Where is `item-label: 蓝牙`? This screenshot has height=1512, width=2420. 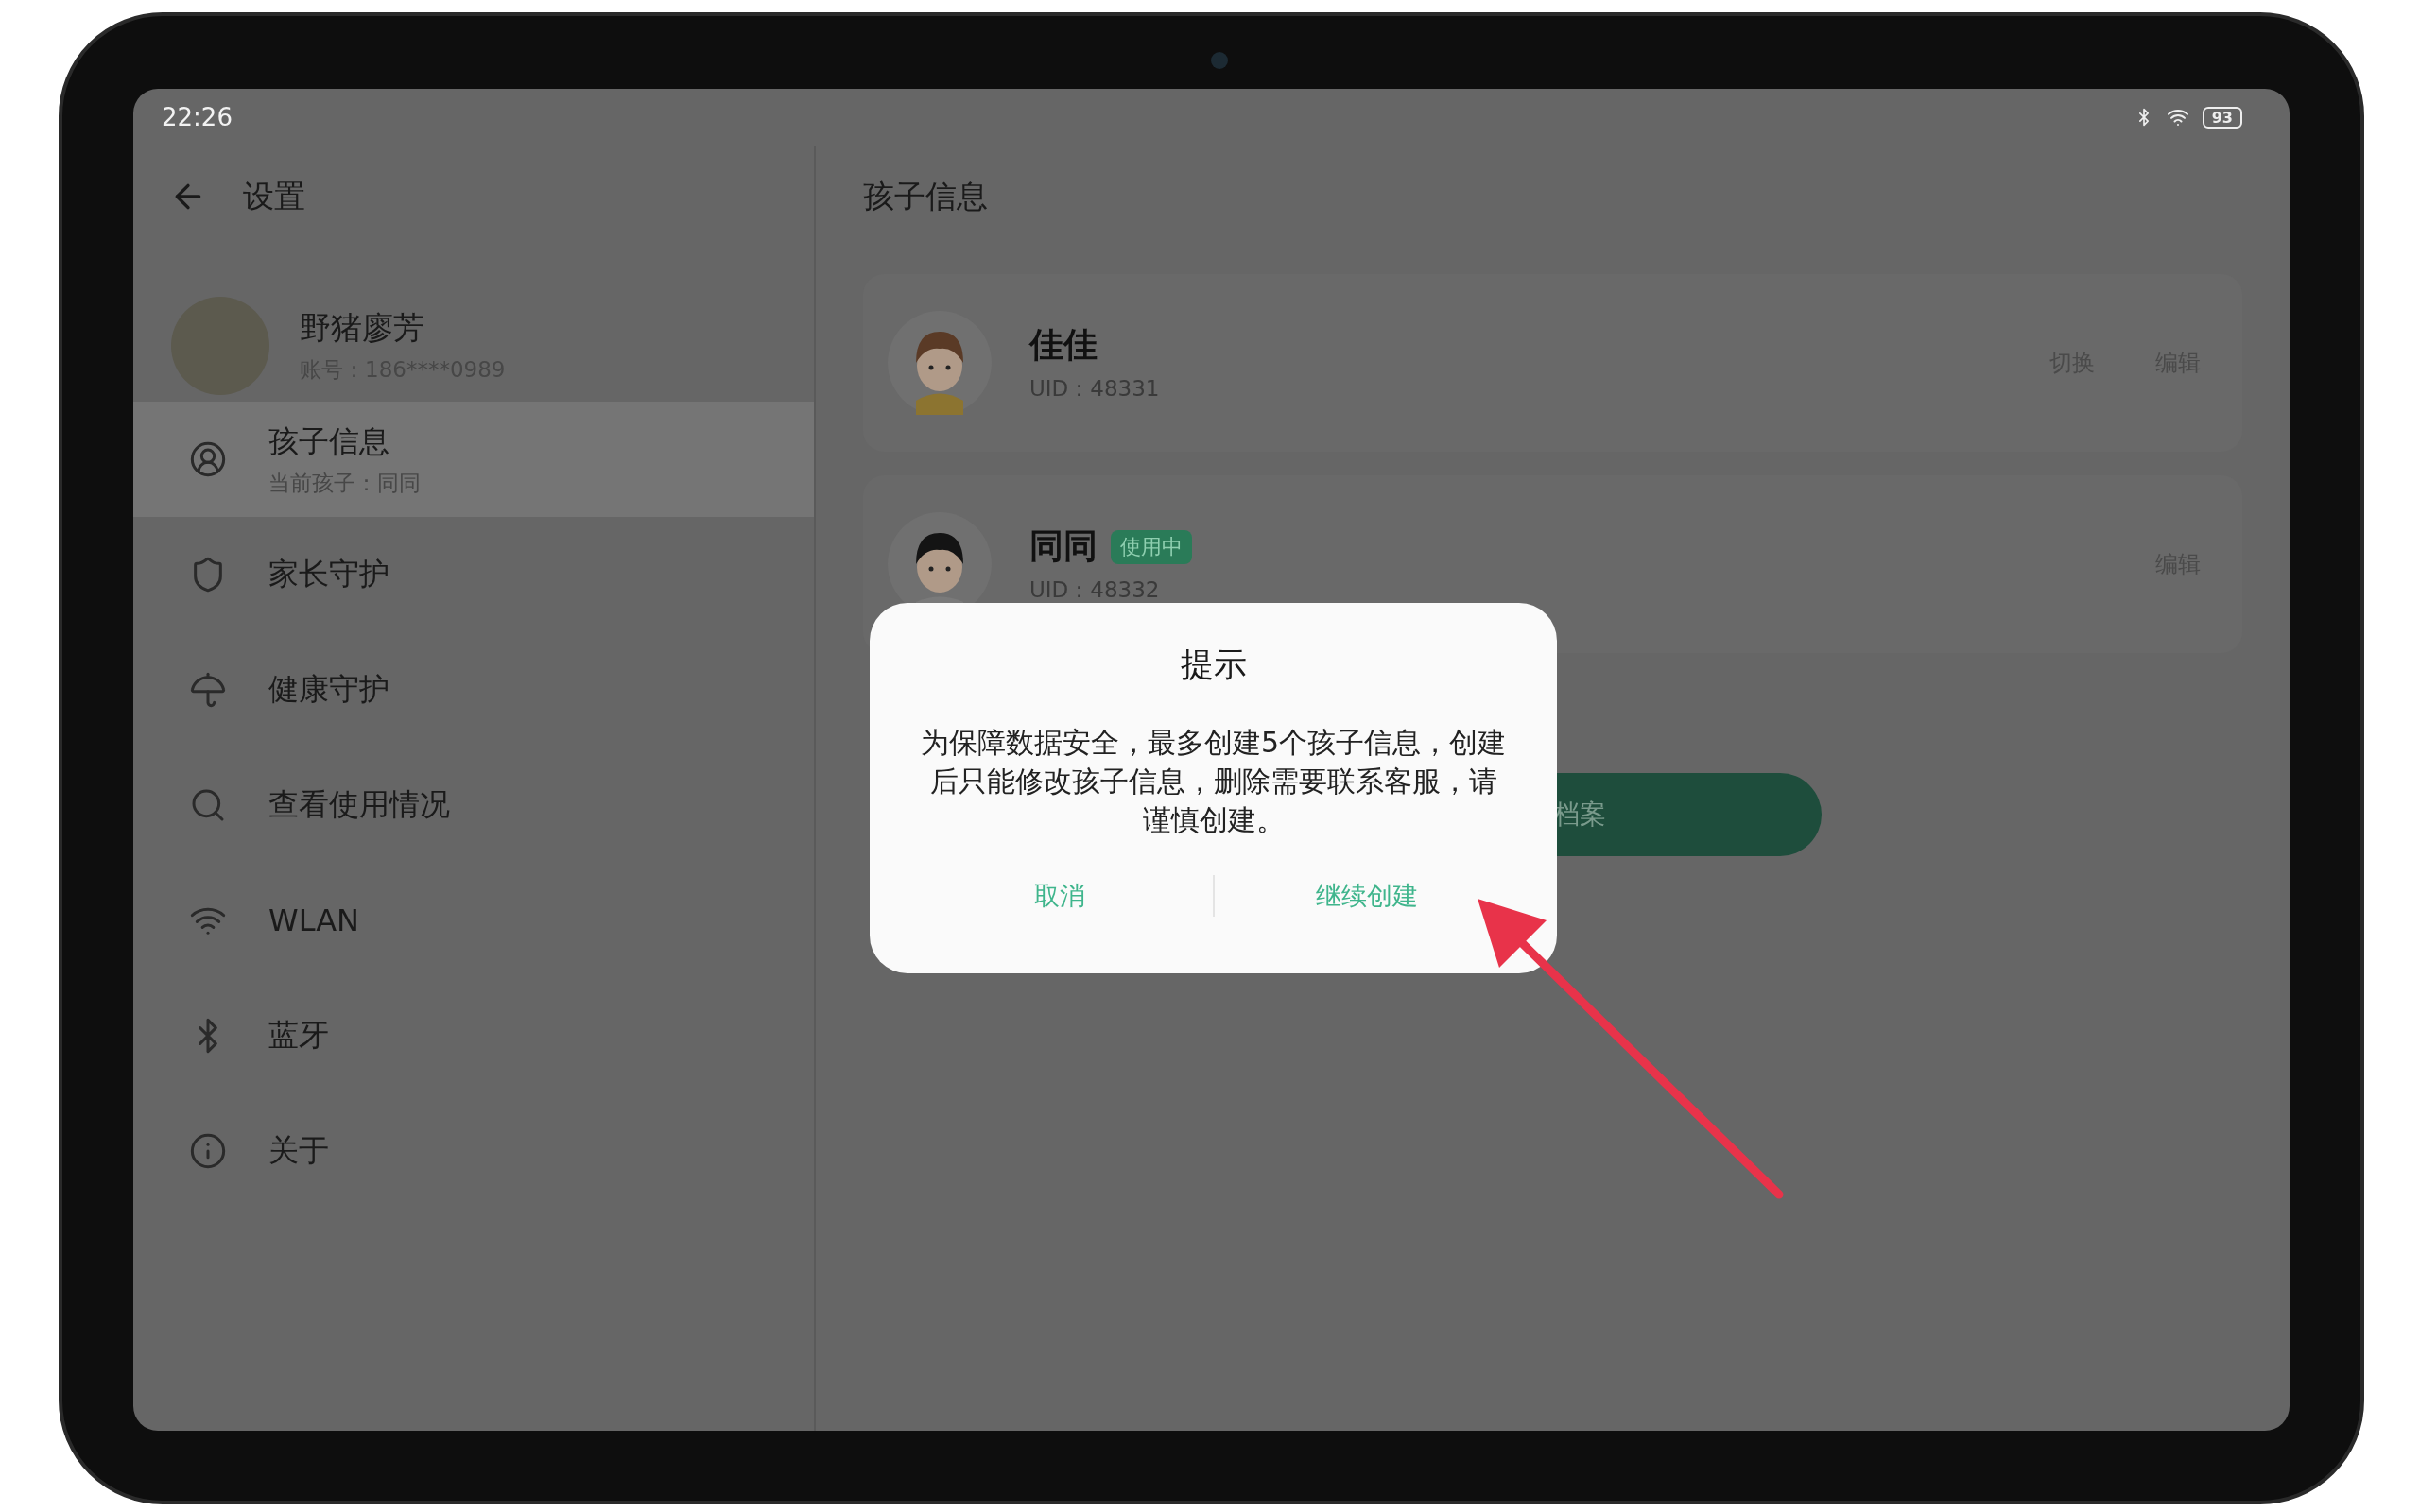 item-label: 蓝牙 is located at coordinates (298, 1035).